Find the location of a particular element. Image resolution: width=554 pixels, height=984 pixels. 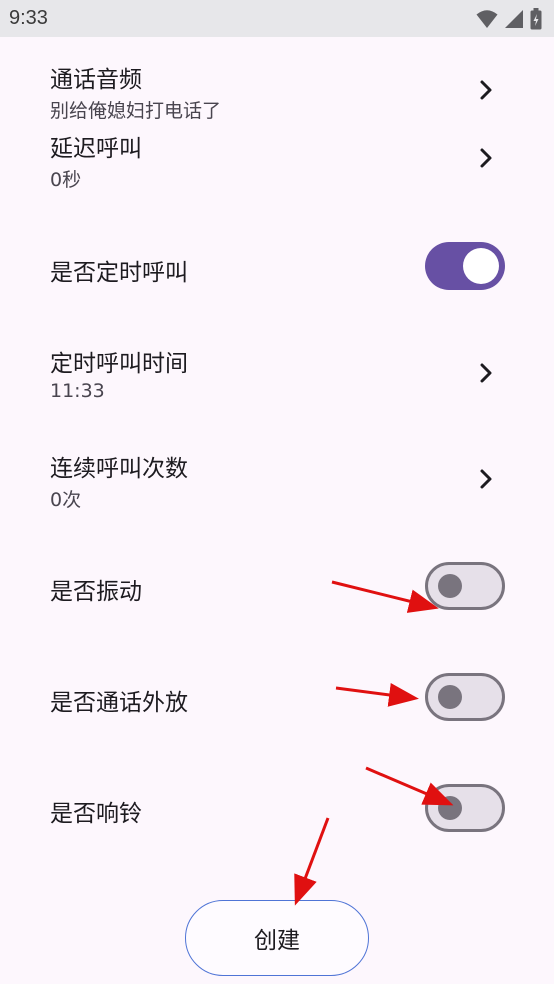

wifi-icon is located at coordinates (487, 19).